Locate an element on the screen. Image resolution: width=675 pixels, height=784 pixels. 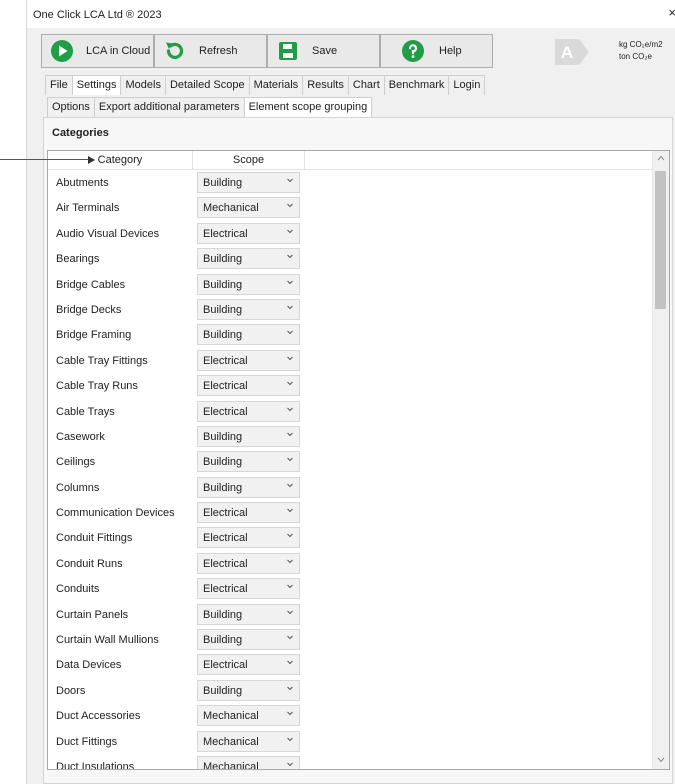
category-cell: Cable Tray Runs is located at coordinates (97, 386).